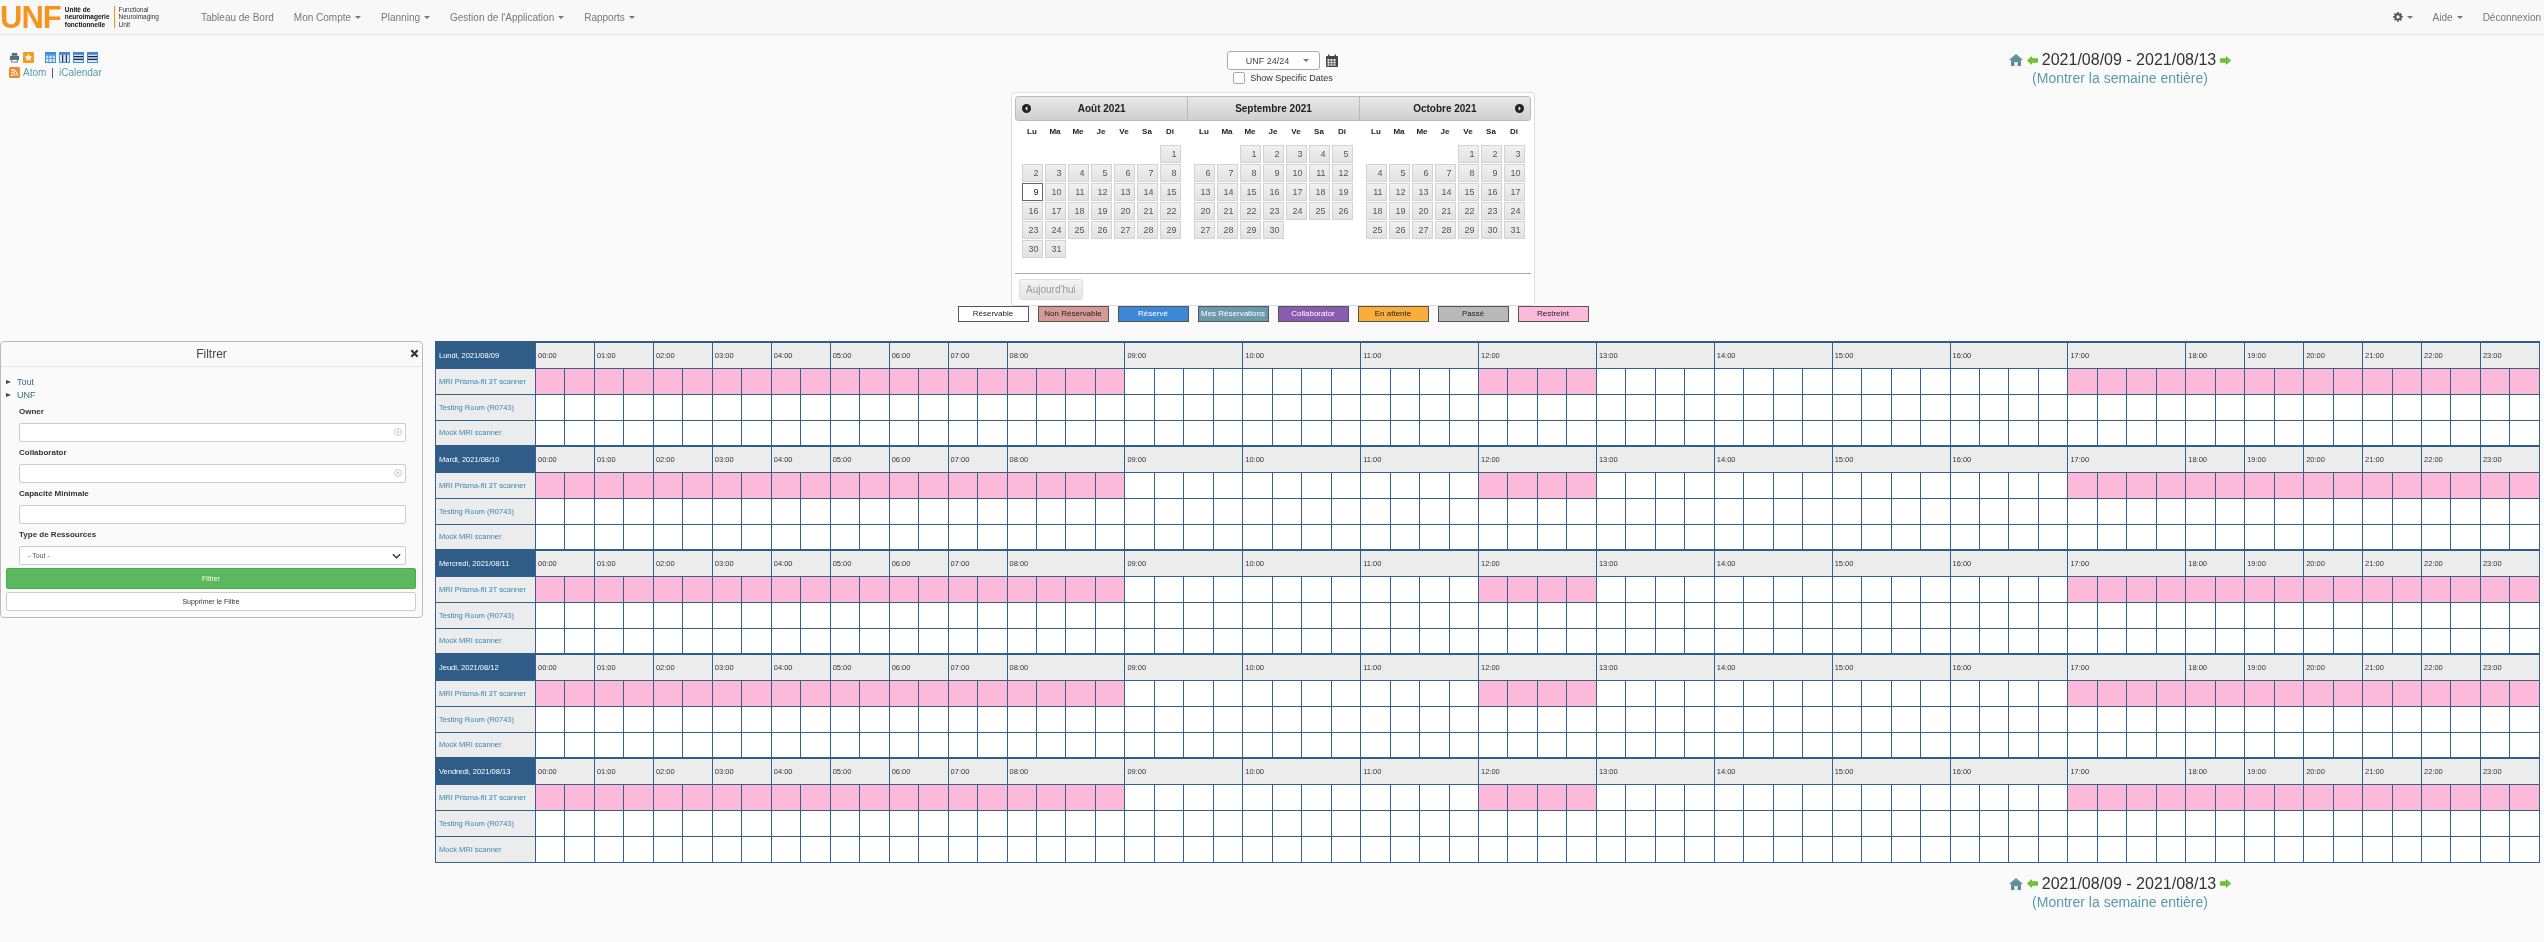  Describe the element at coordinates (1519, 108) in the screenshot. I see `next-icon` at that location.